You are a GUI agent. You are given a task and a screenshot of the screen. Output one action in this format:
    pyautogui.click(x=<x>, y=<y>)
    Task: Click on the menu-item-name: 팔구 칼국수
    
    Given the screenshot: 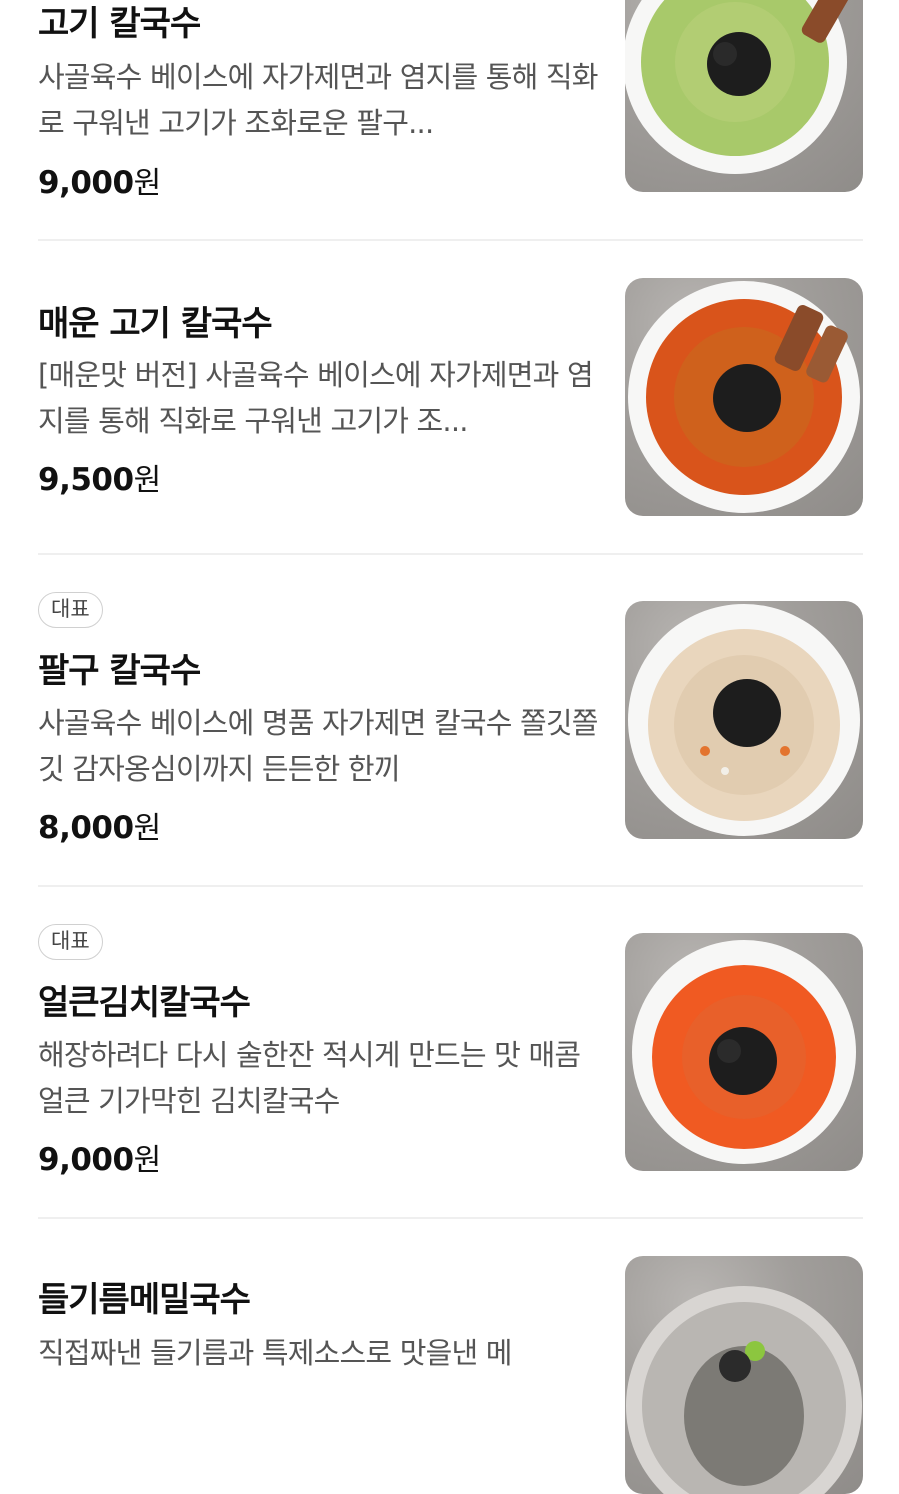 What is the action you would take?
    pyautogui.click(x=119, y=671)
    